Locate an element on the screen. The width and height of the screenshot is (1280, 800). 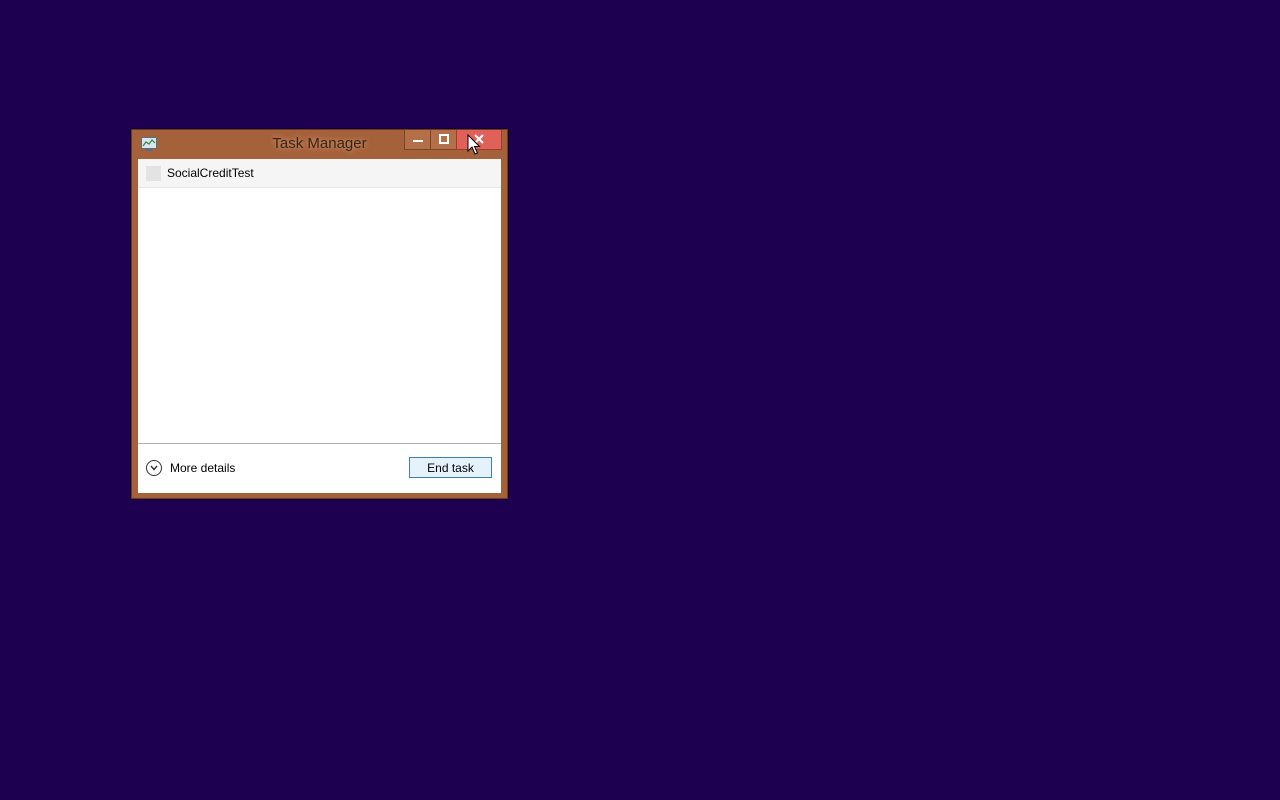
close-icon is located at coordinates (479, 140).